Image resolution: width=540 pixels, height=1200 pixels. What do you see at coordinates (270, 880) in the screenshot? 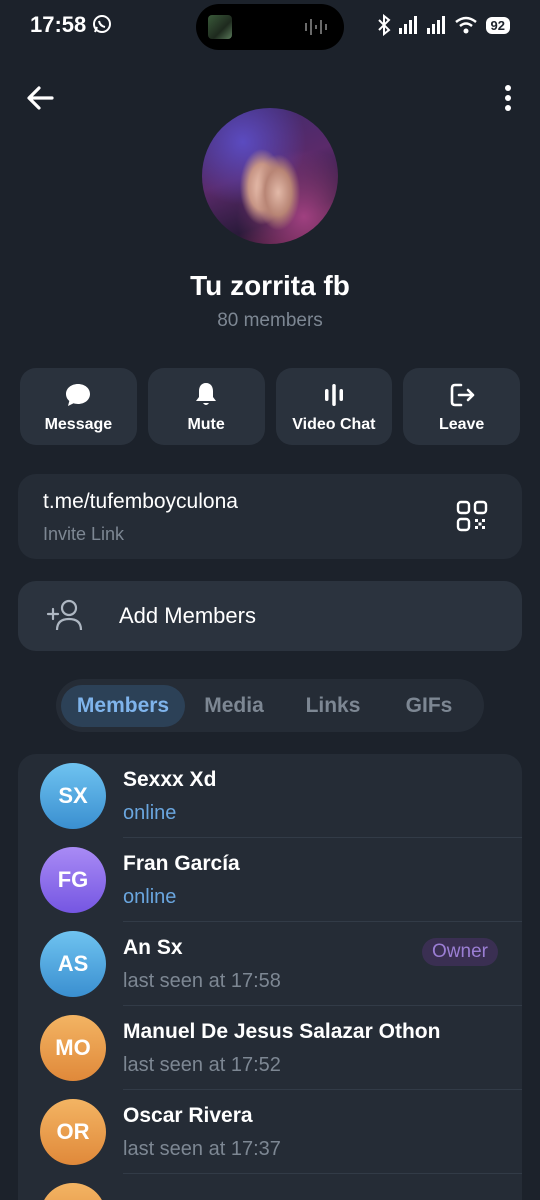
I see `member-row: FG Fran García online` at bounding box center [270, 880].